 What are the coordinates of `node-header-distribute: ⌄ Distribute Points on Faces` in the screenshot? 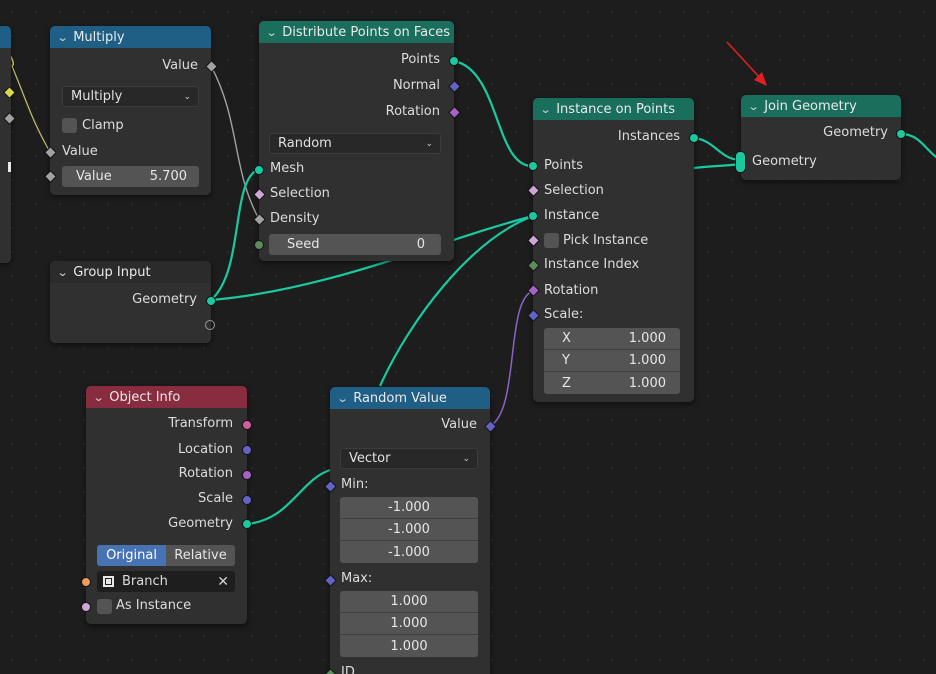 It's located at (356, 32).